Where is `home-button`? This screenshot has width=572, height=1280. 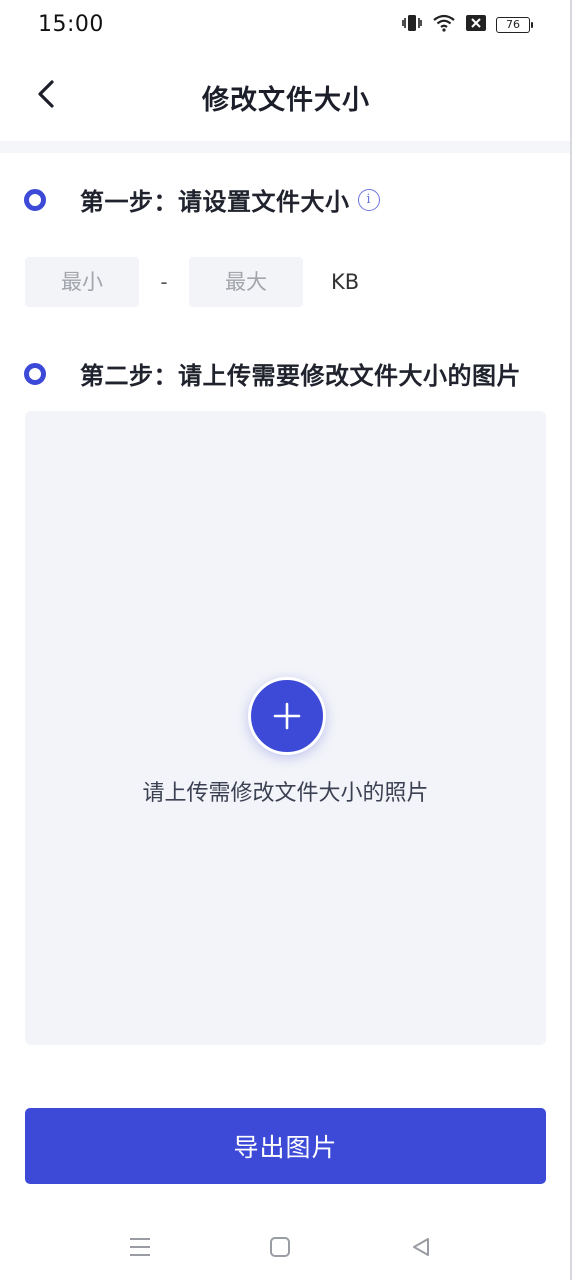 home-button is located at coordinates (280, 1247).